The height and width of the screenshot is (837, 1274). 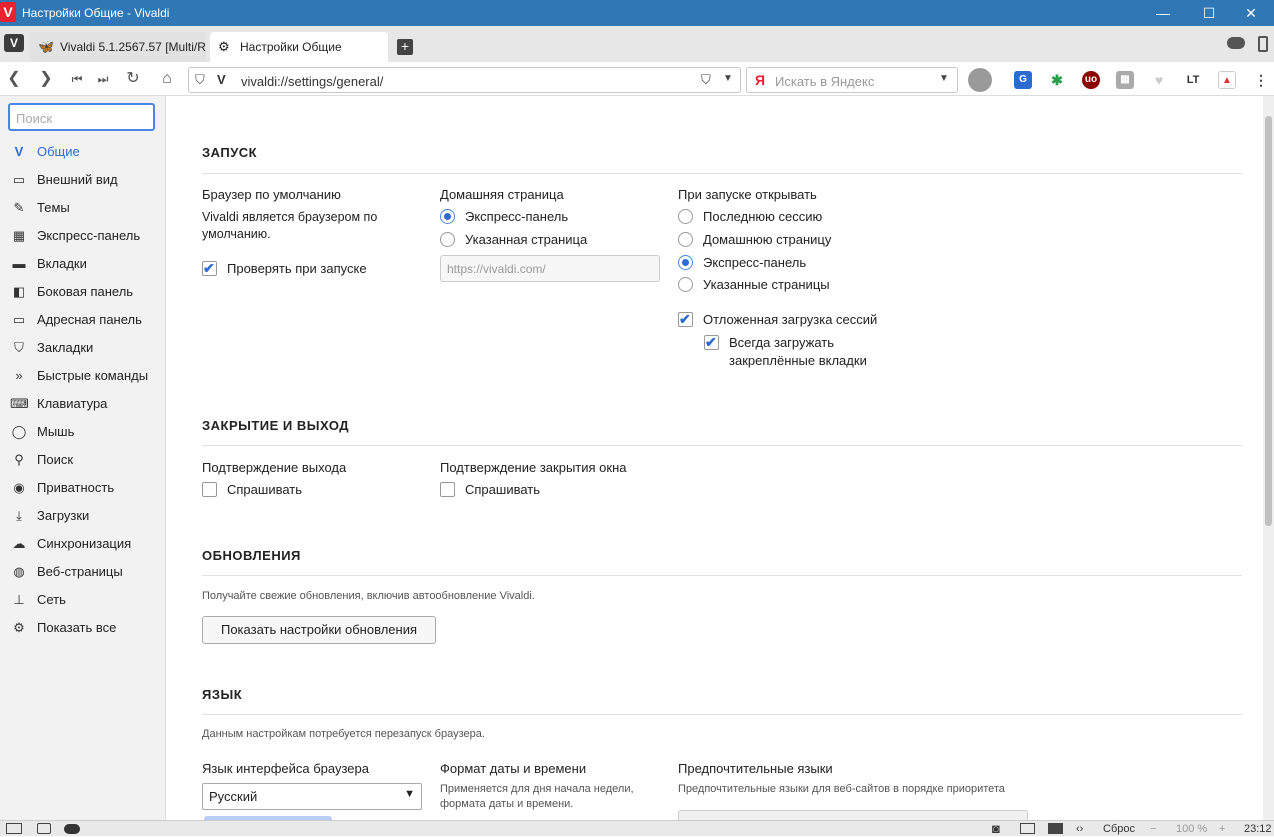 What do you see at coordinates (44, 828) in the screenshot?
I see `tile-icon` at bounding box center [44, 828].